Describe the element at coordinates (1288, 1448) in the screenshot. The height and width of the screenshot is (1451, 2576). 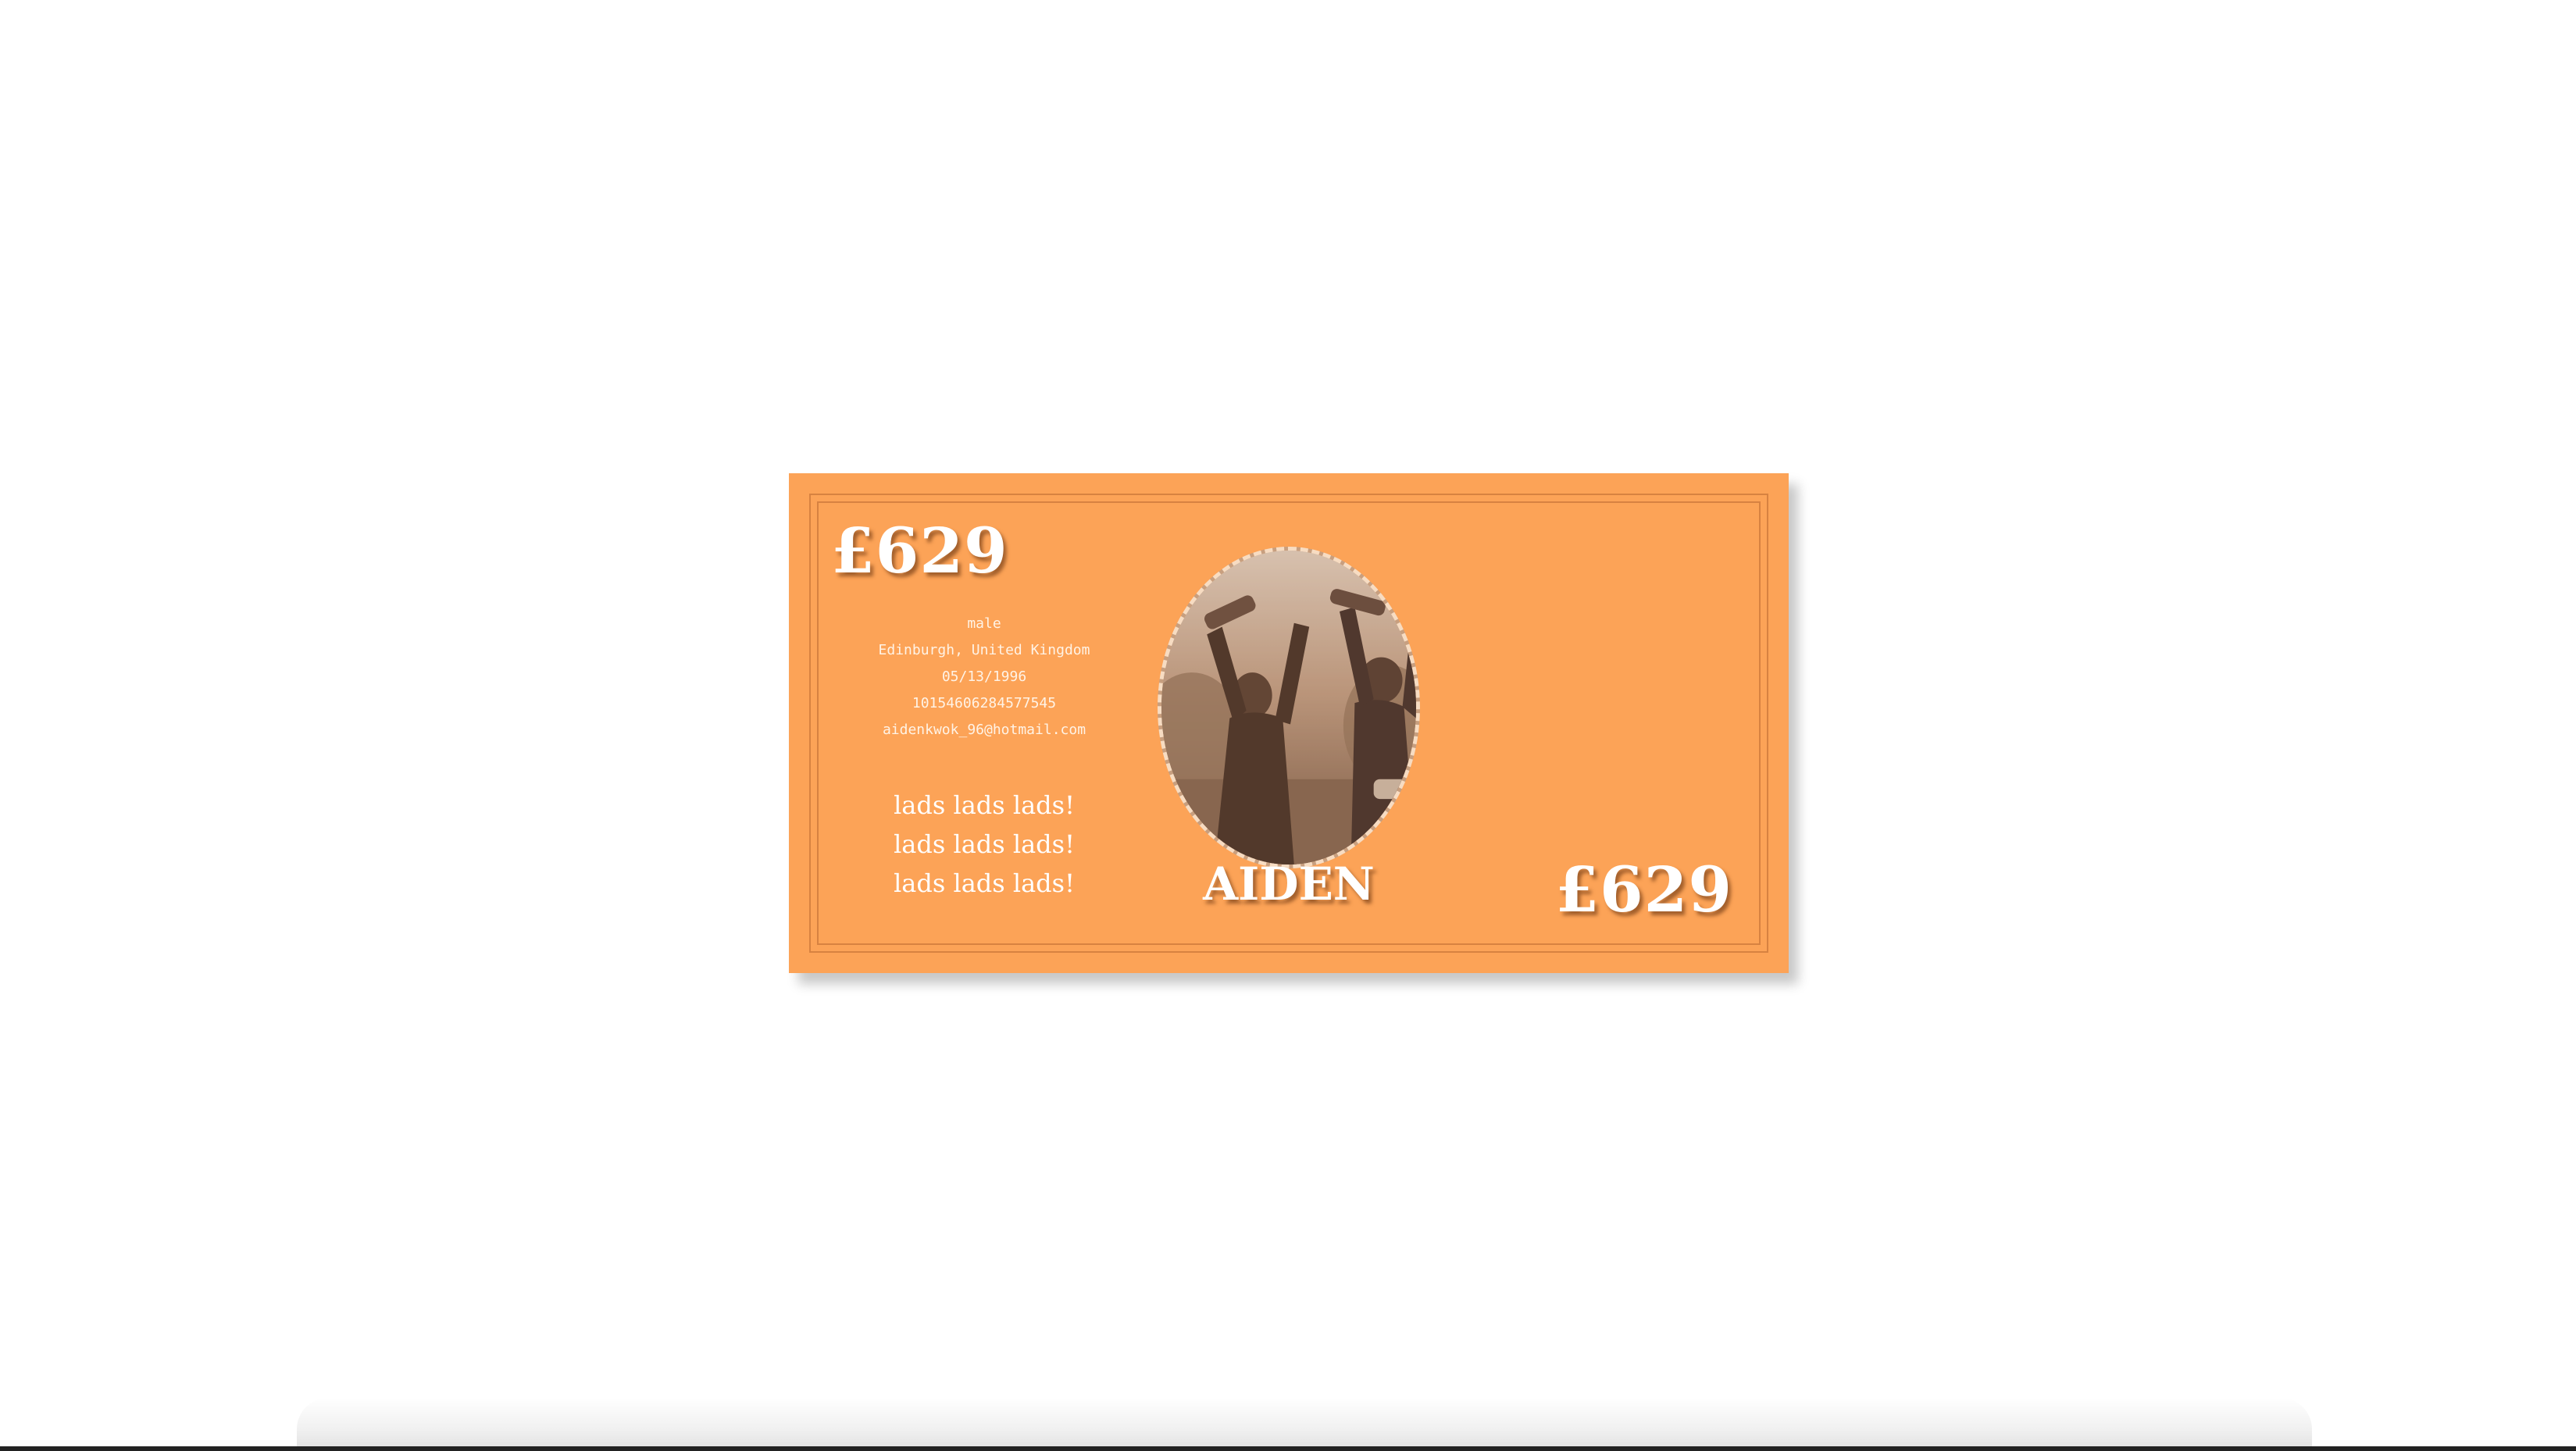
I see `bottom-edge` at that location.